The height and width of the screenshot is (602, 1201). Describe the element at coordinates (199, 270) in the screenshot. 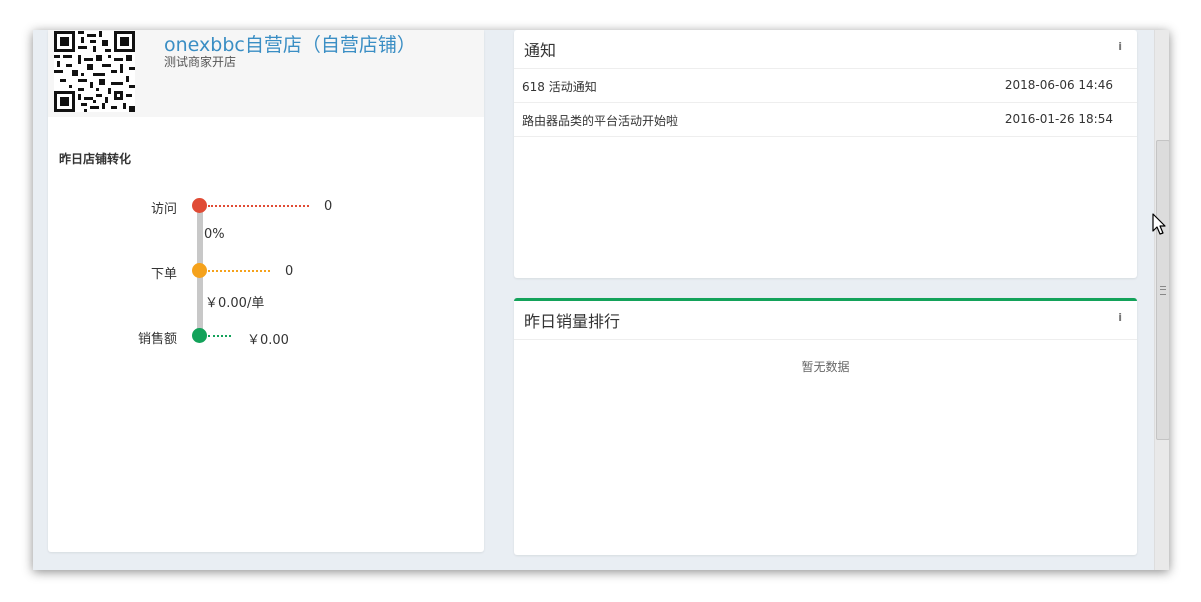

I see `order-dot` at that location.